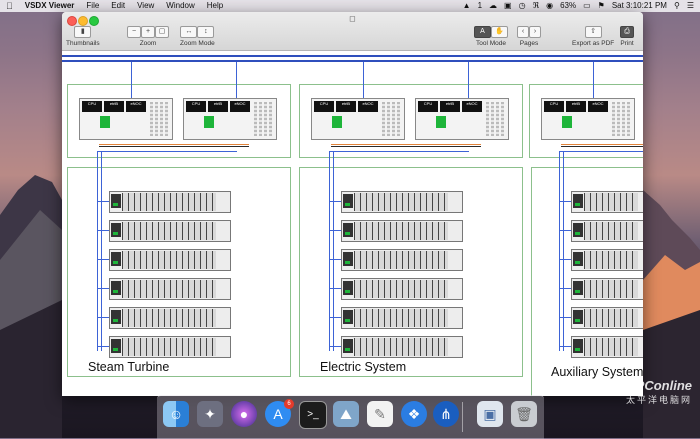 The width and height of the screenshot is (700, 439). I want to click on display-icon: ▣, so click(508, 6).